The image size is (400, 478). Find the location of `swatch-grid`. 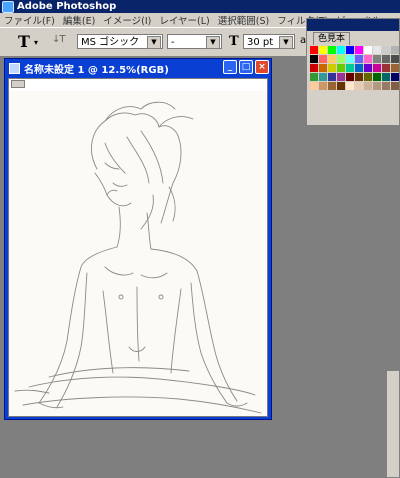

swatch-grid is located at coordinates (355, 68).